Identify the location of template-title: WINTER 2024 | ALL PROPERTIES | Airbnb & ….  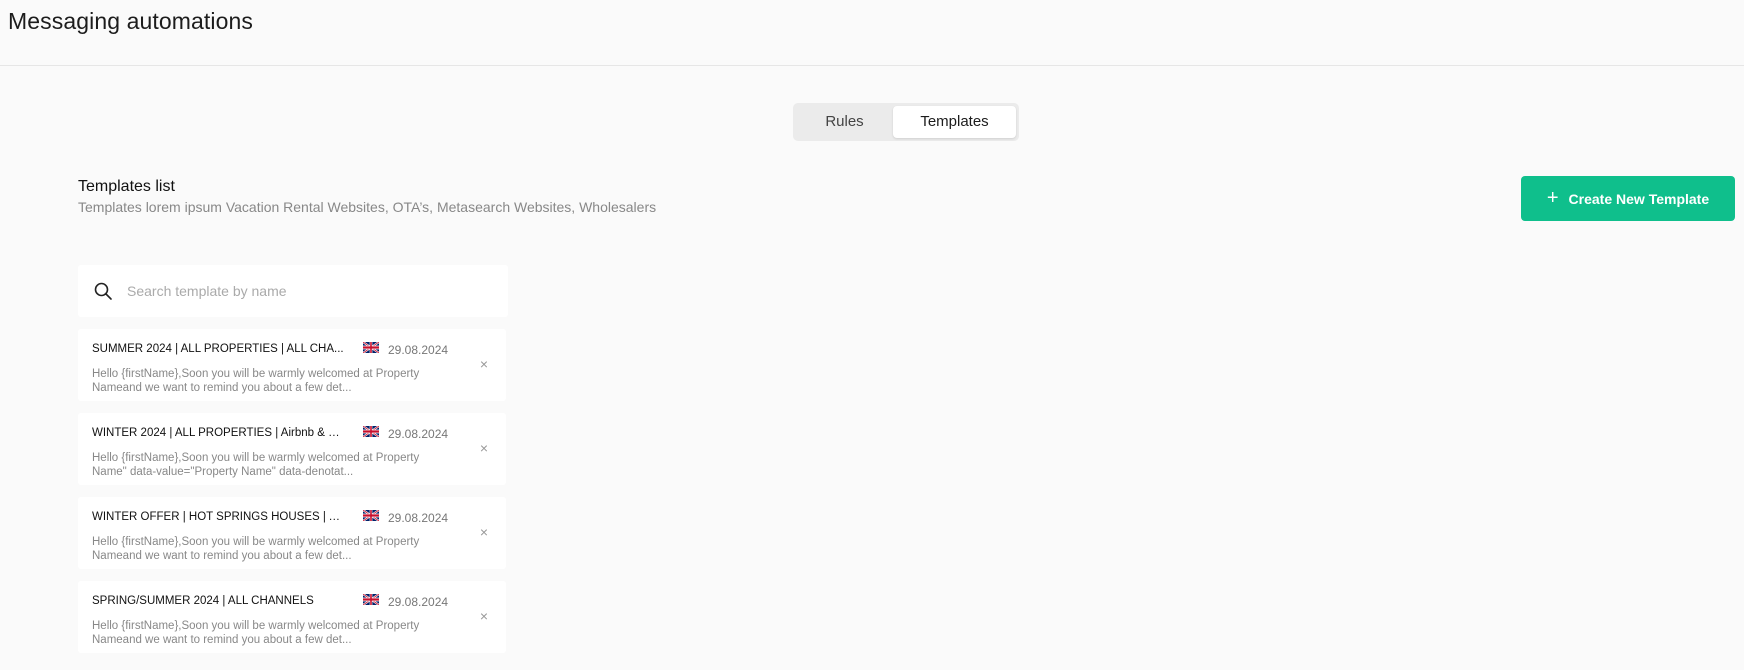
(218, 433).